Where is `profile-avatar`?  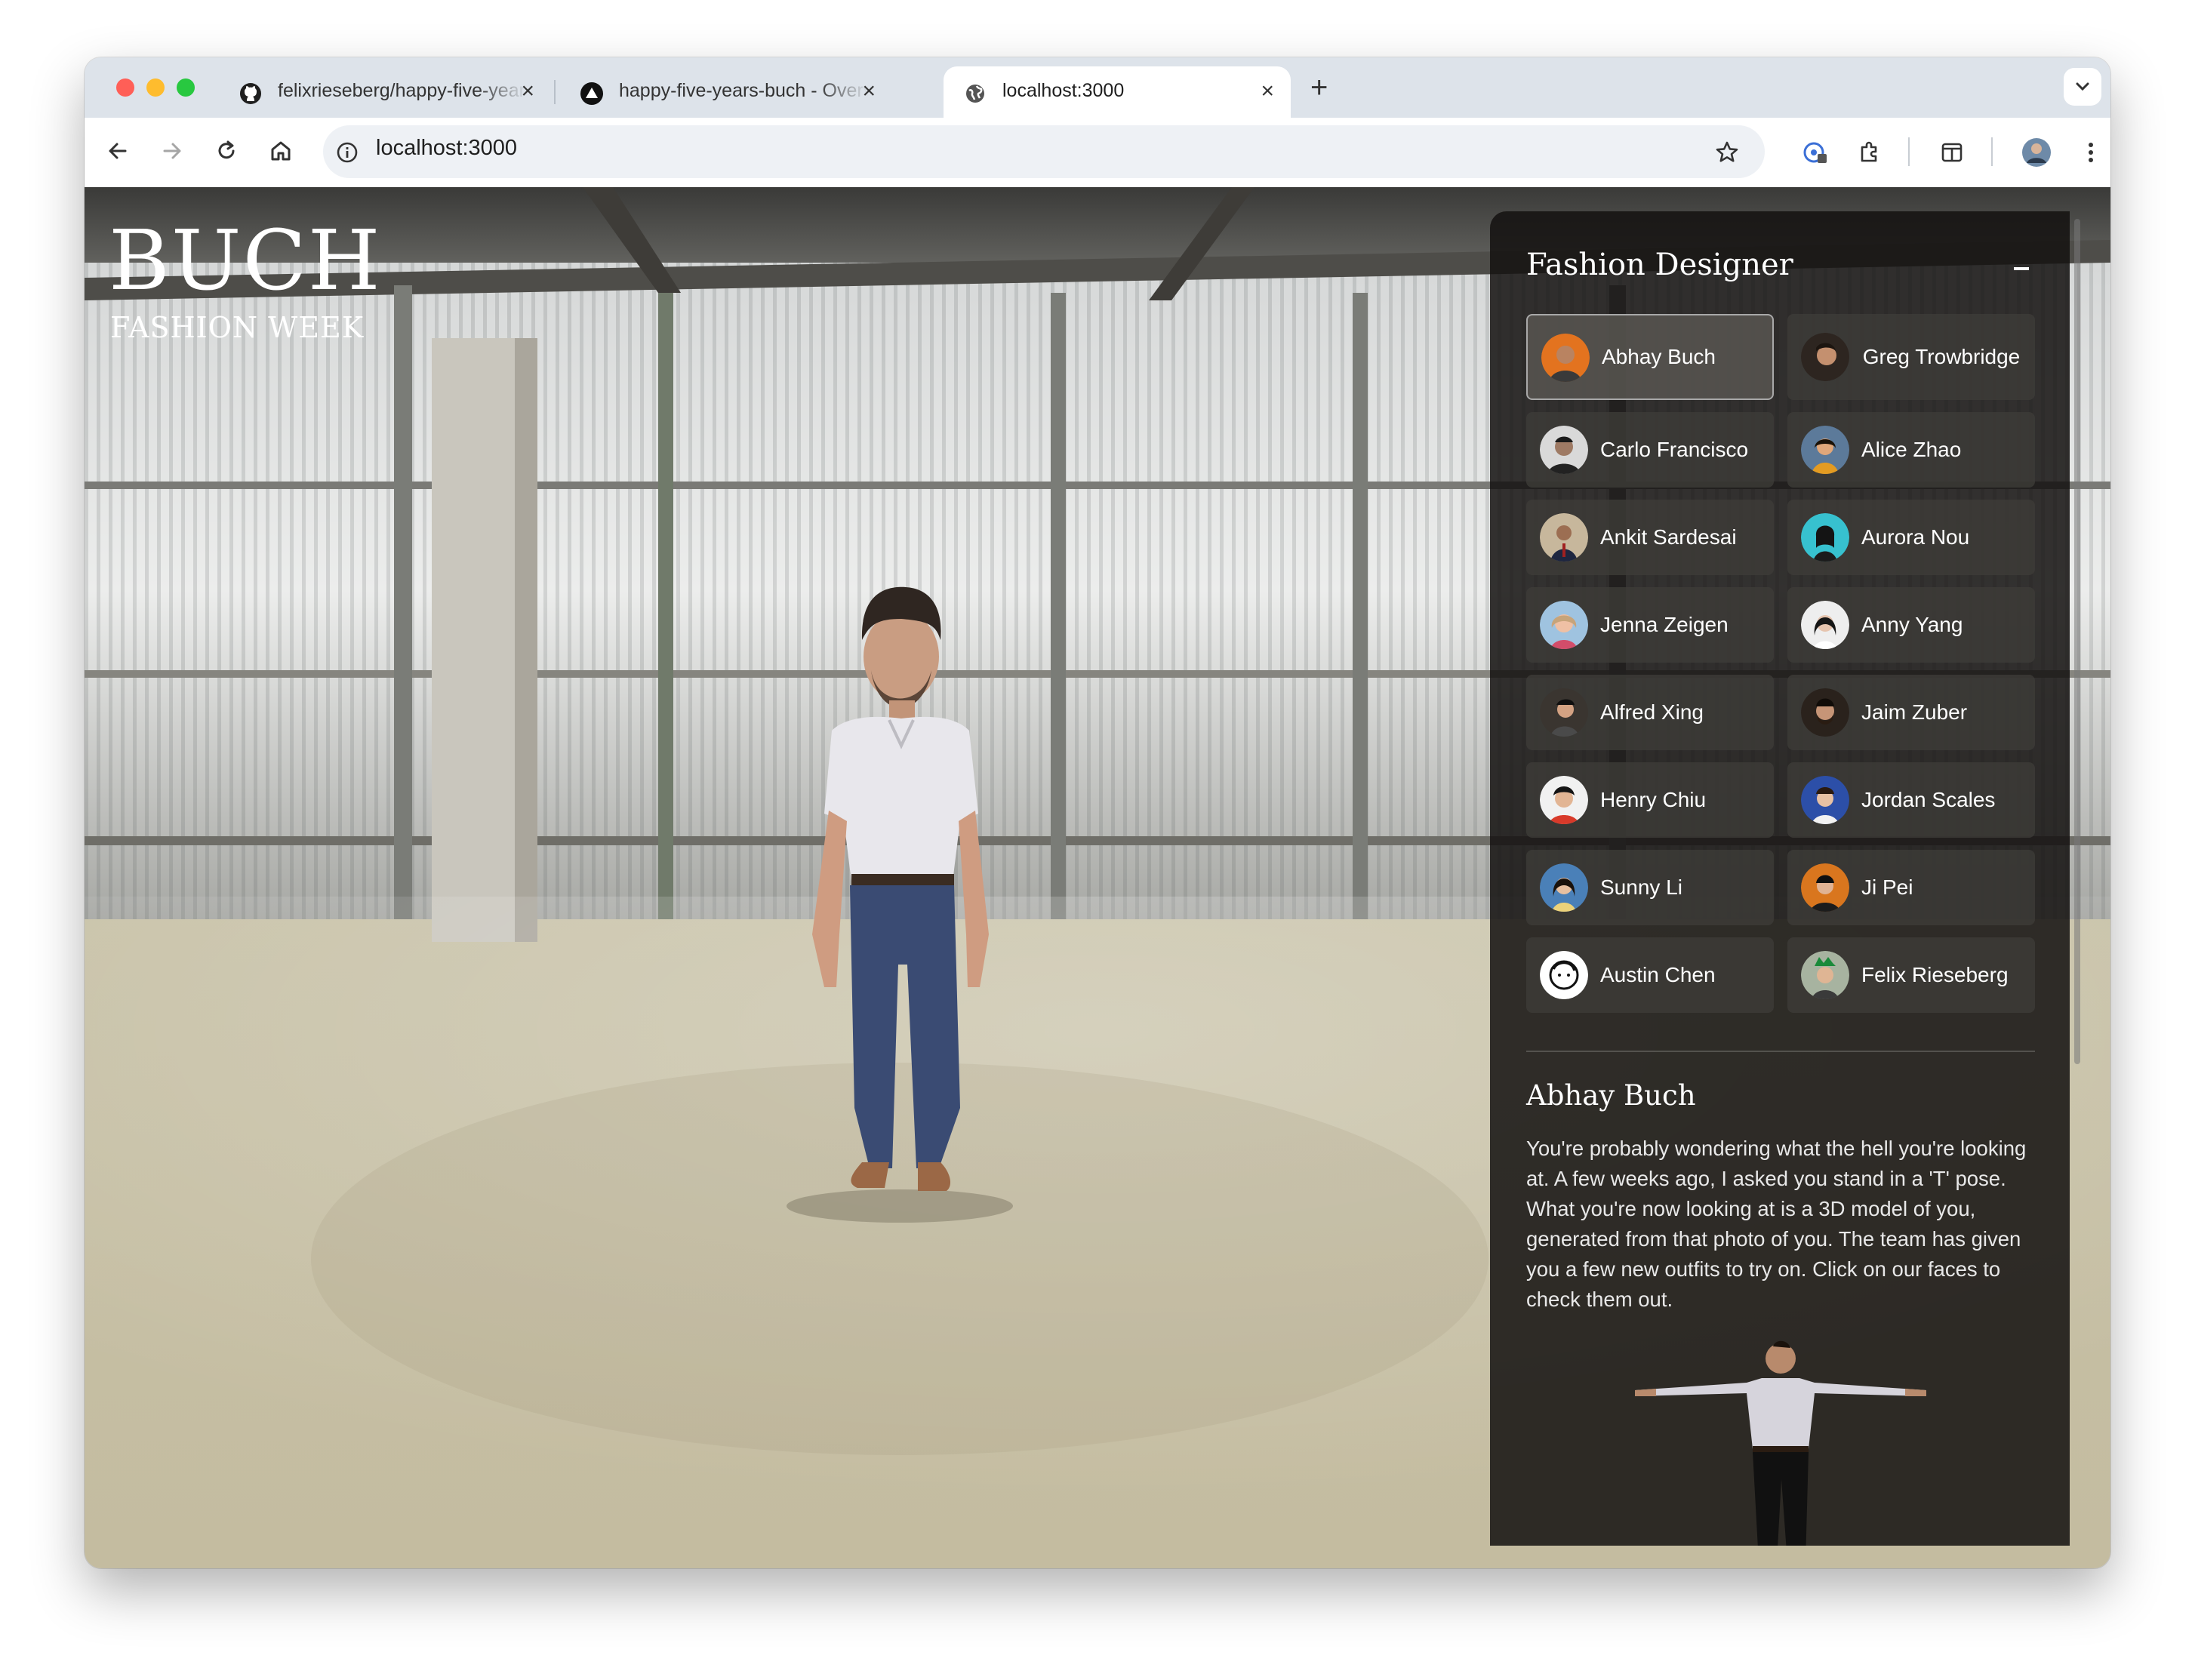
profile-avatar is located at coordinates (2036, 152).